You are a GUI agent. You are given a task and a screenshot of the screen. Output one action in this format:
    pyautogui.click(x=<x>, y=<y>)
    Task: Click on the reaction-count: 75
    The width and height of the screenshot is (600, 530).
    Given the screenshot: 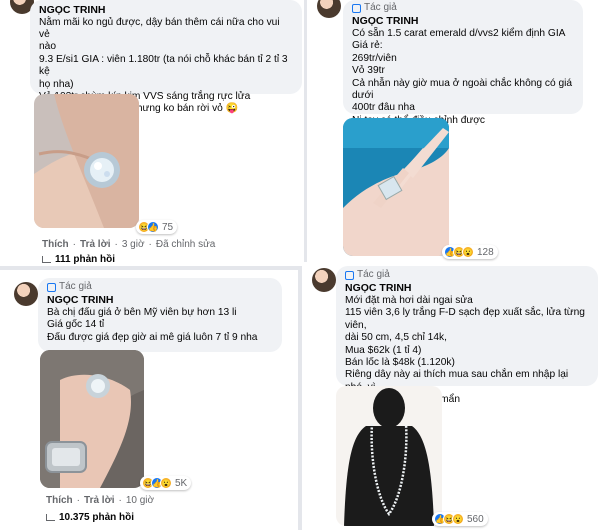 What is the action you would take?
    pyautogui.click(x=168, y=227)
    